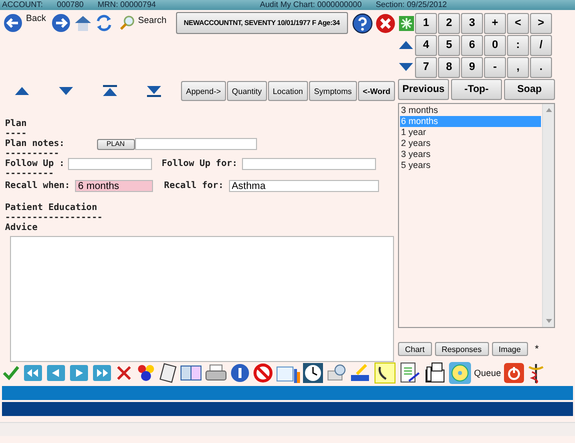 This screenshot has height=443, width=575. What do you see at coordinates (426, 67) in the screenshot?
I see `keypad-key: 7` at bounding box center [426, 67].